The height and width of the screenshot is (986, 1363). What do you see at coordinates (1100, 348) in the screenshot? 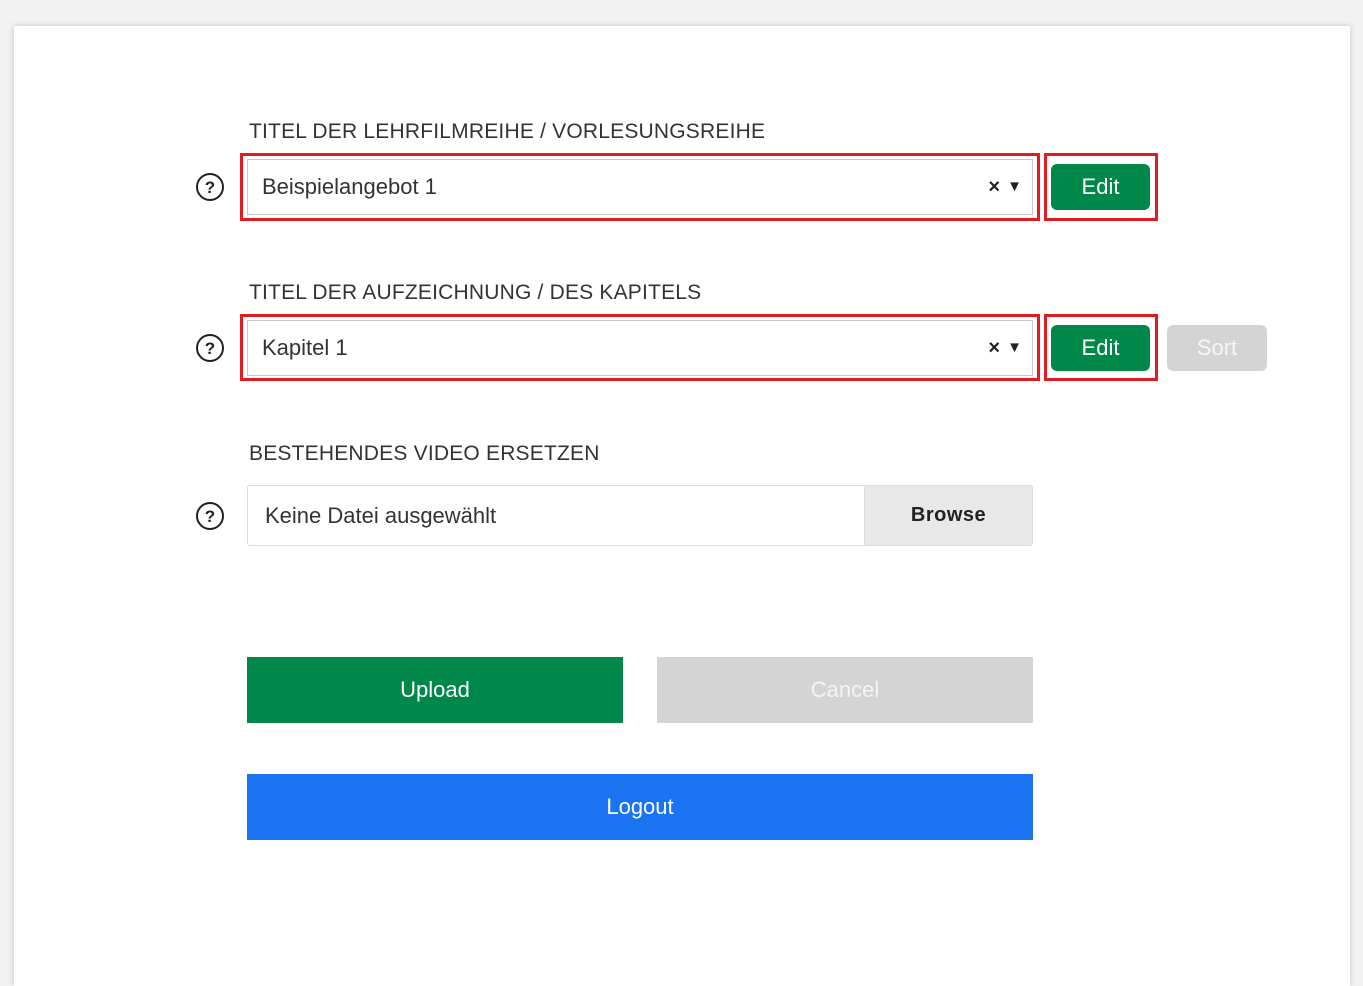
I see `chapter-edit-button: Edit` at bounding box center [1100, 348].